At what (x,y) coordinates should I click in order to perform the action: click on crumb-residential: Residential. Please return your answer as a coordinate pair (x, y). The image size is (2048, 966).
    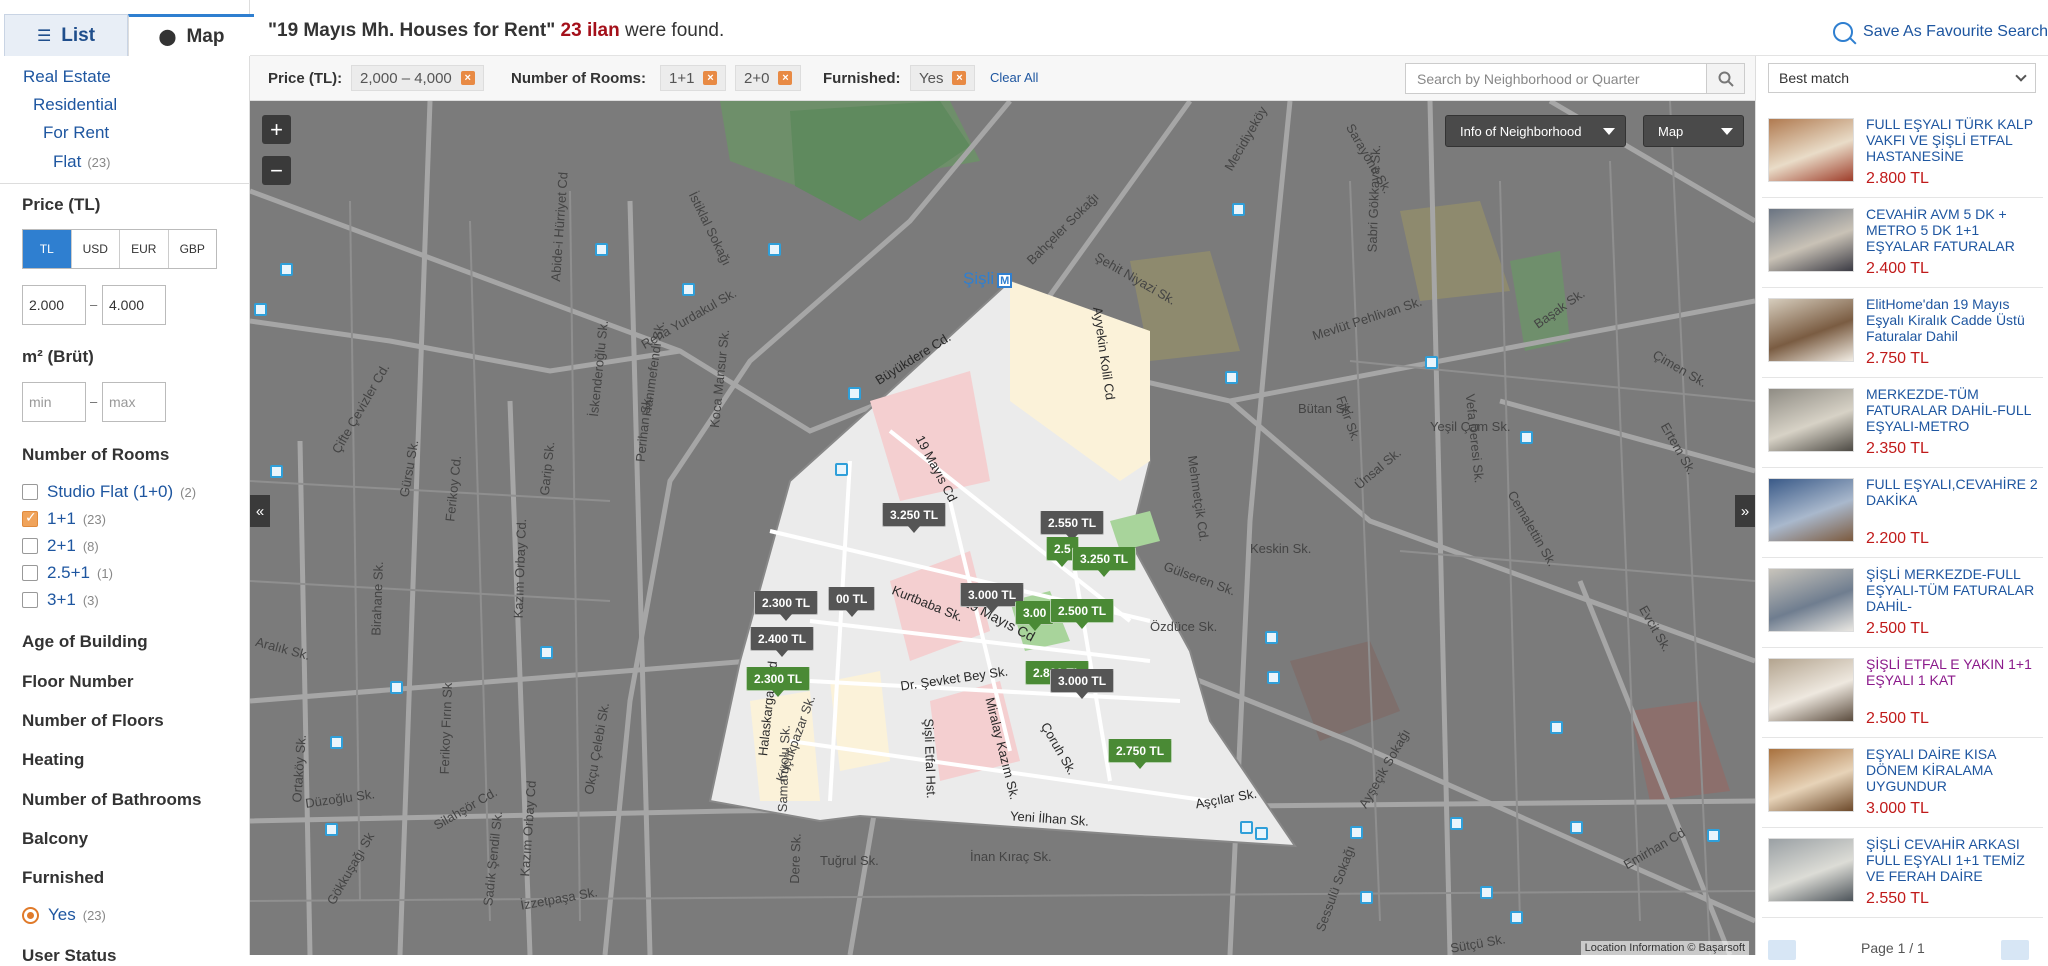
    Looking at the image, I should click on (75, 105).